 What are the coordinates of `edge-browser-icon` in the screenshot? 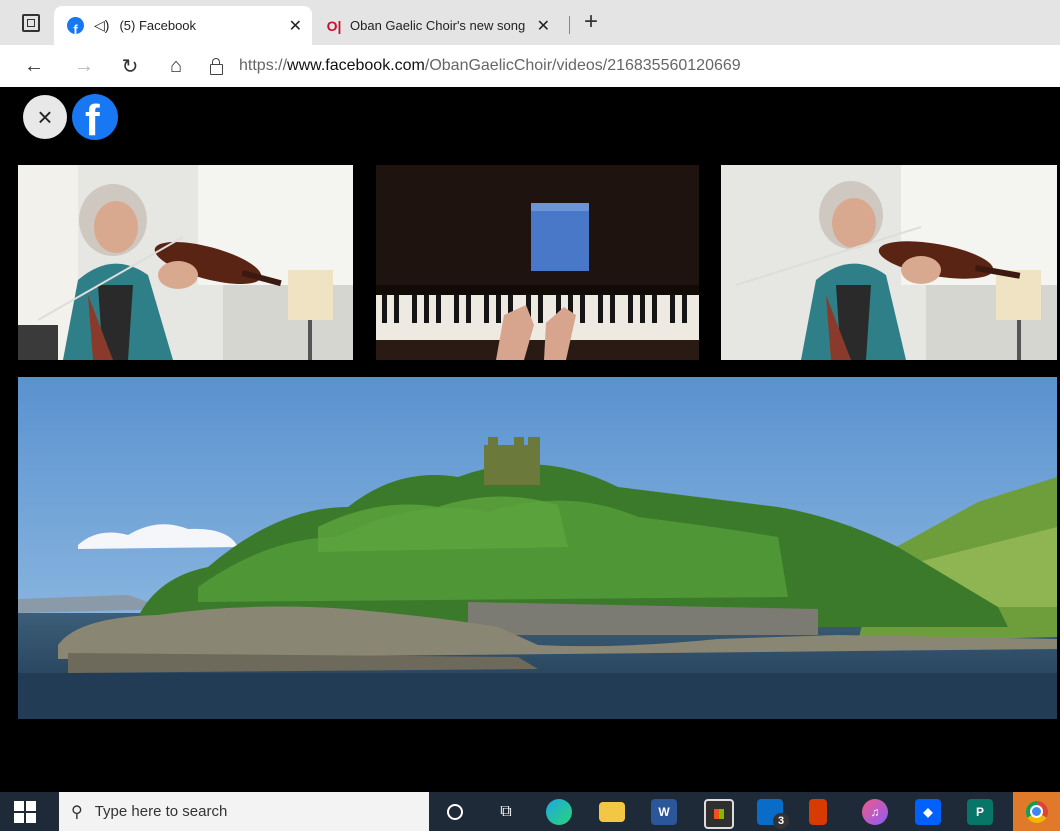 It's located at (559, 812).